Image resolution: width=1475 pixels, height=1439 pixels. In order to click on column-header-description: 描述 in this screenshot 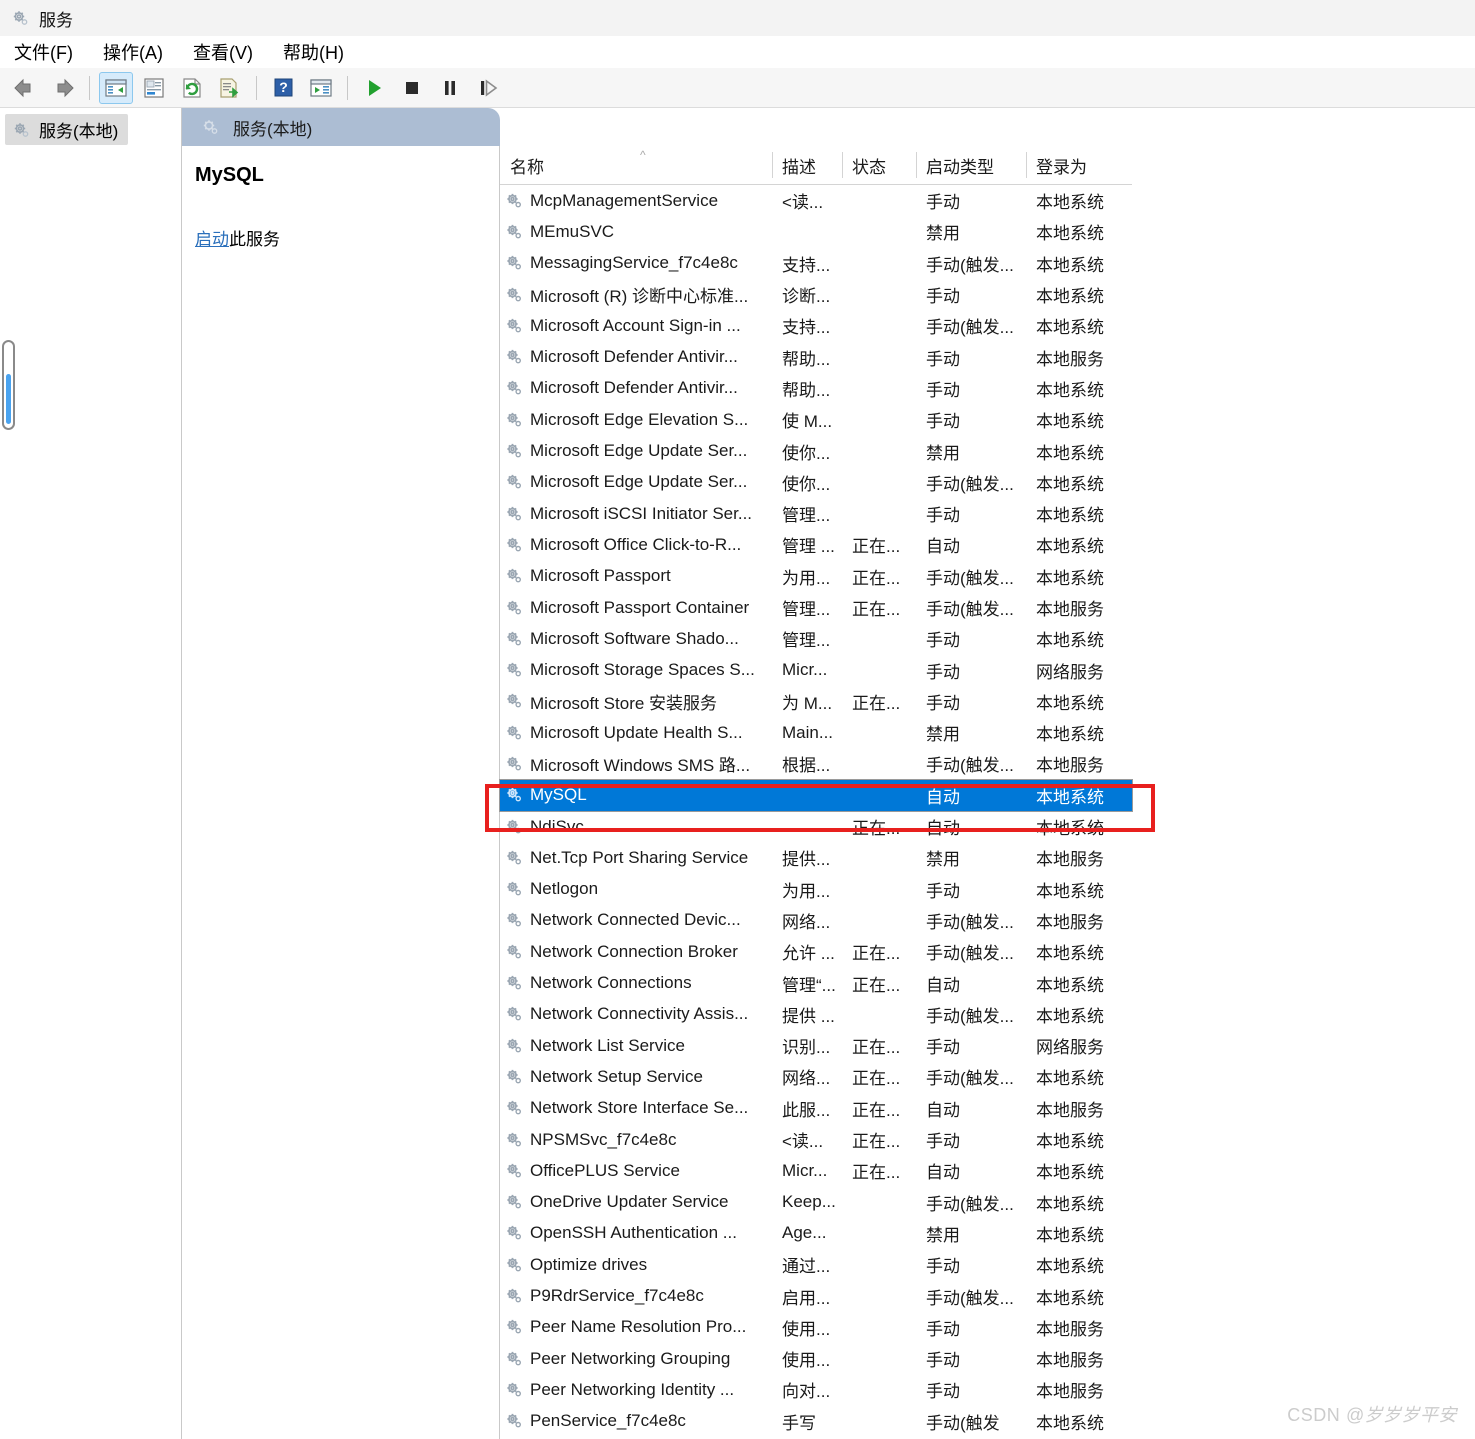, I will do `click(807, 165)`.